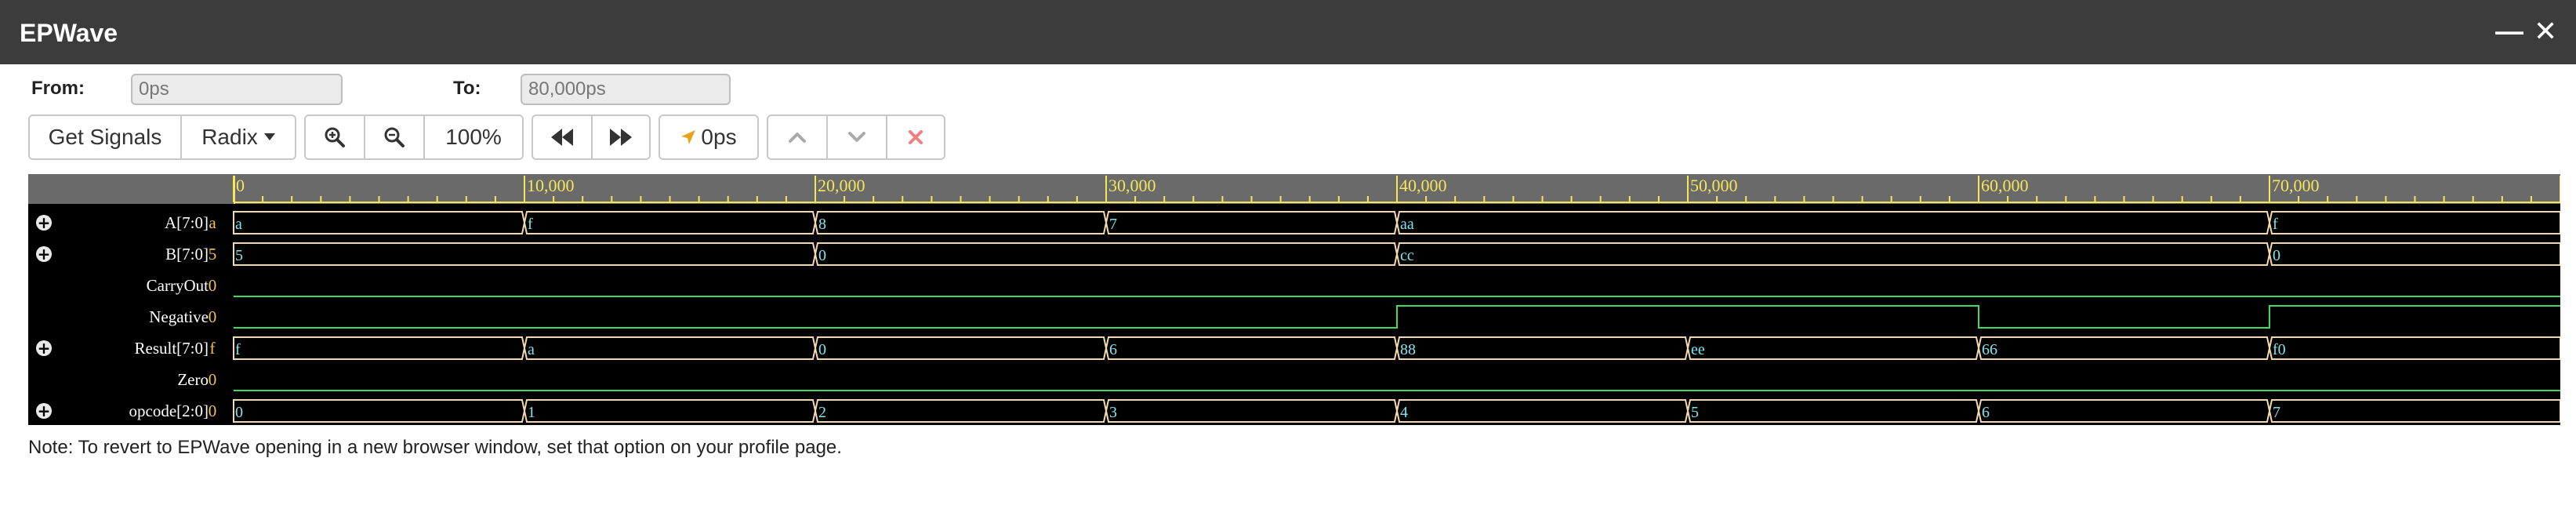  I want to click on bus-value-label: 8, so click(822, 224).